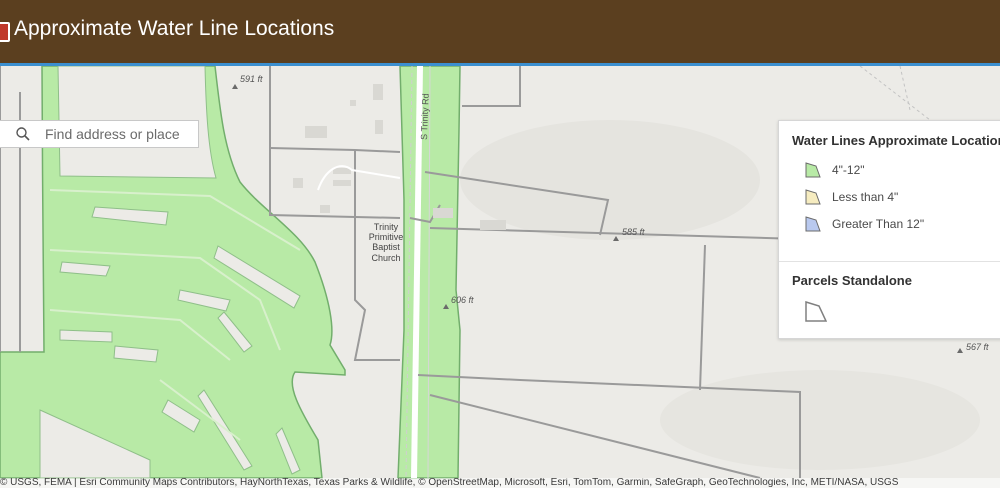  Describe the element at coordinates (119, 134) in the screenshot. I see `search-input` at that location.